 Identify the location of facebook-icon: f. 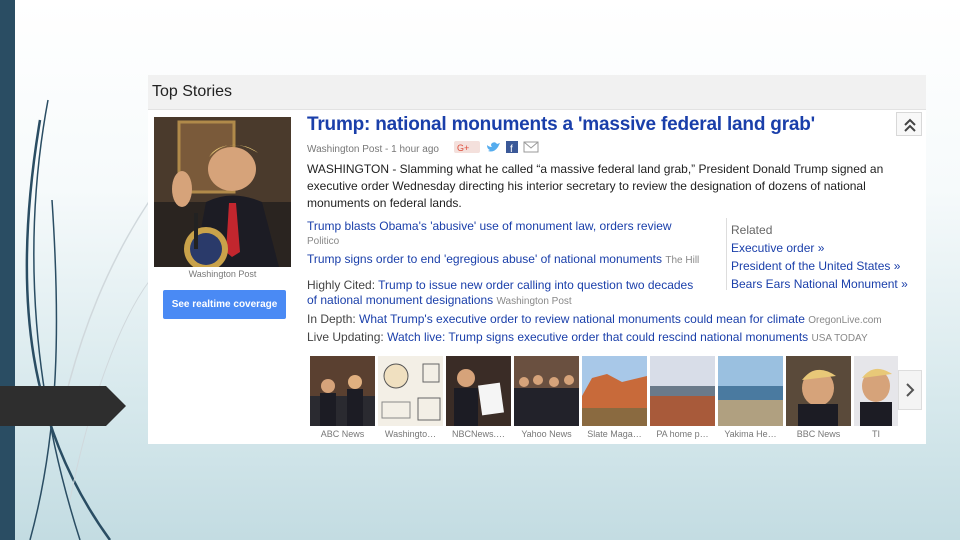
(512, 148).